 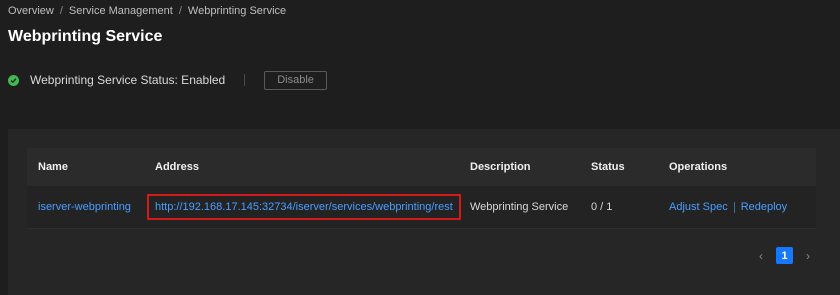 What do you see at coordinates (761, 256) in the screenshot?
I see `chevron-left-icon: ‹` at bounding box center [761, 256].